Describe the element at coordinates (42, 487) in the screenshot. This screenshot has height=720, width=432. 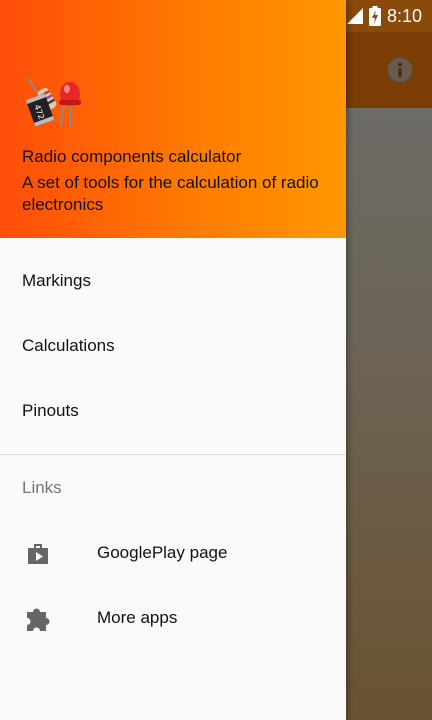
I see `links-section-title: Links` at that location.